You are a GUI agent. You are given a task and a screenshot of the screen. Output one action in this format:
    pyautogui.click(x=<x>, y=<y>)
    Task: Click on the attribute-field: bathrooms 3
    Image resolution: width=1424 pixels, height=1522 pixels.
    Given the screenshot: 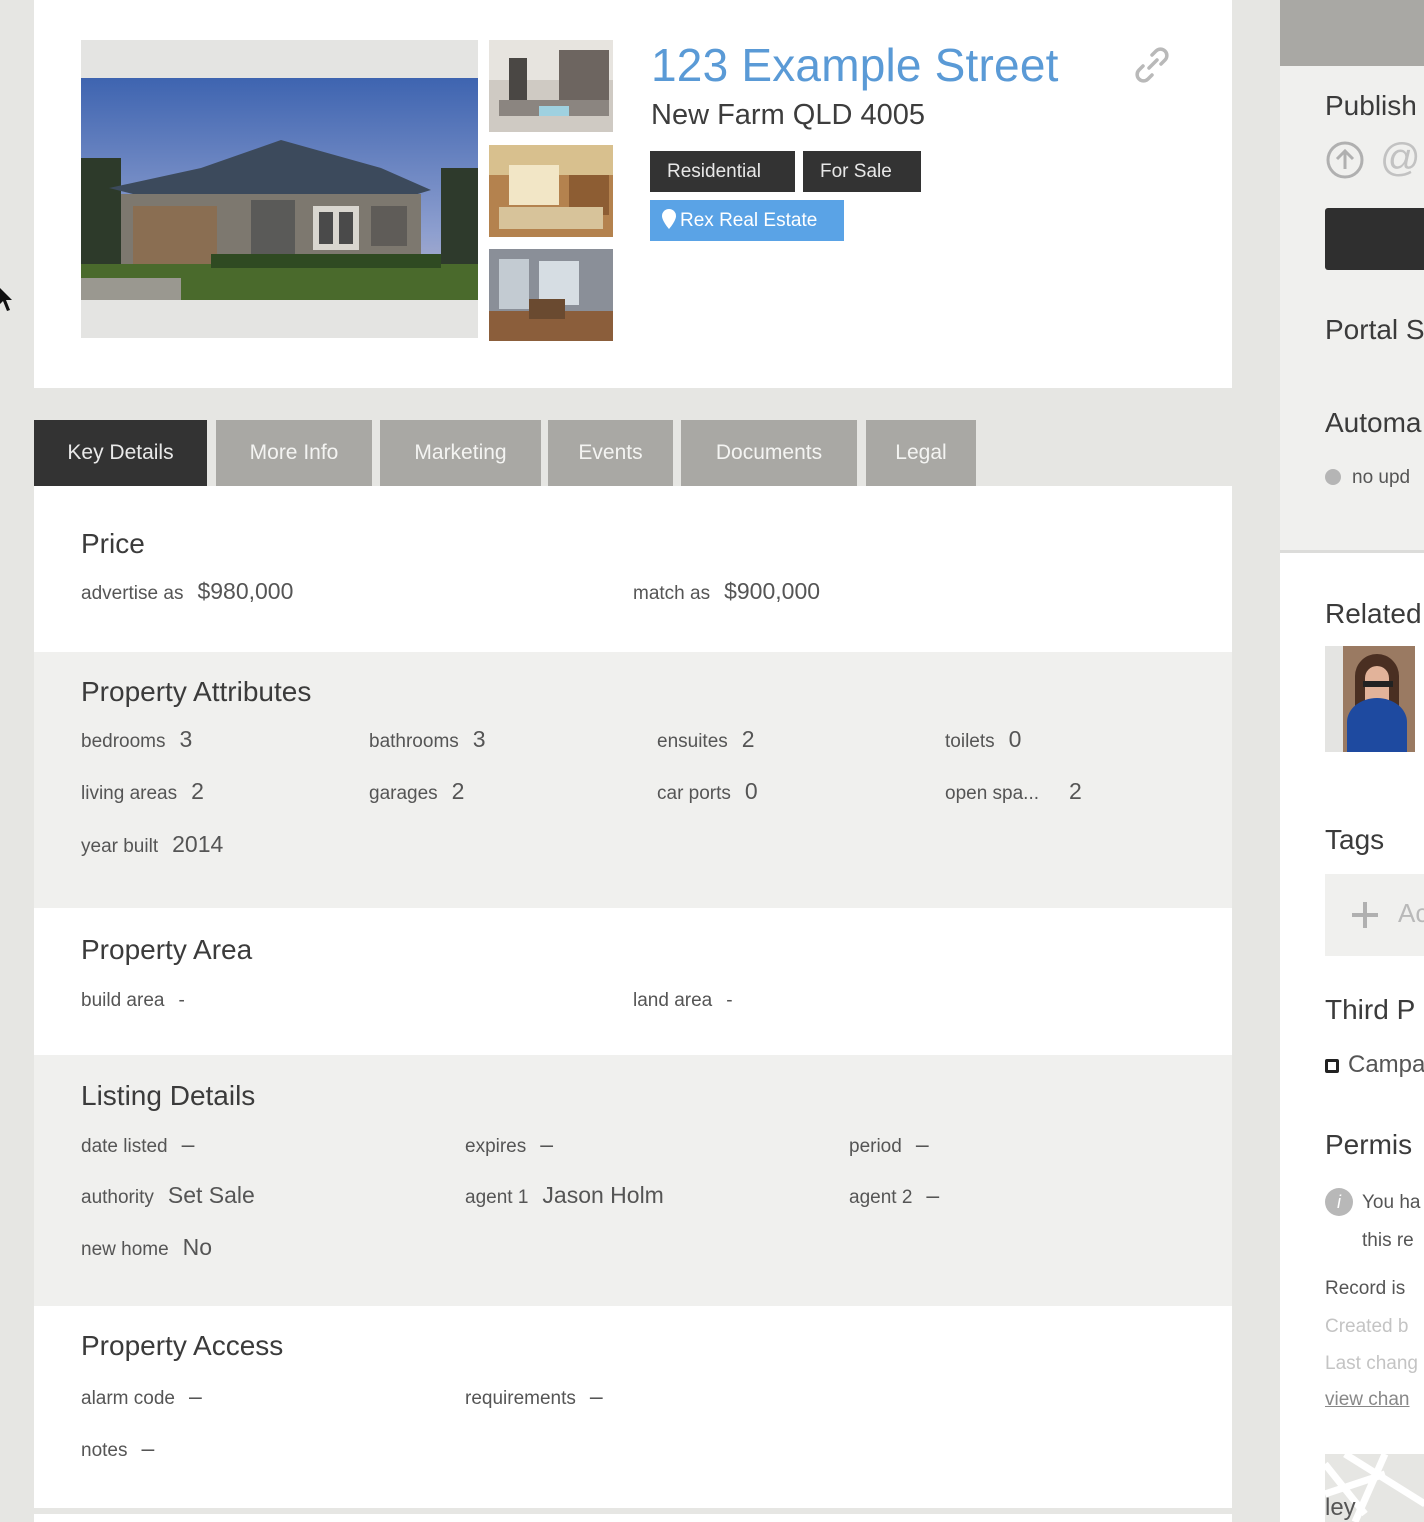 What is the action you would take?
    pyautogui.click(x=427, y=739)
    